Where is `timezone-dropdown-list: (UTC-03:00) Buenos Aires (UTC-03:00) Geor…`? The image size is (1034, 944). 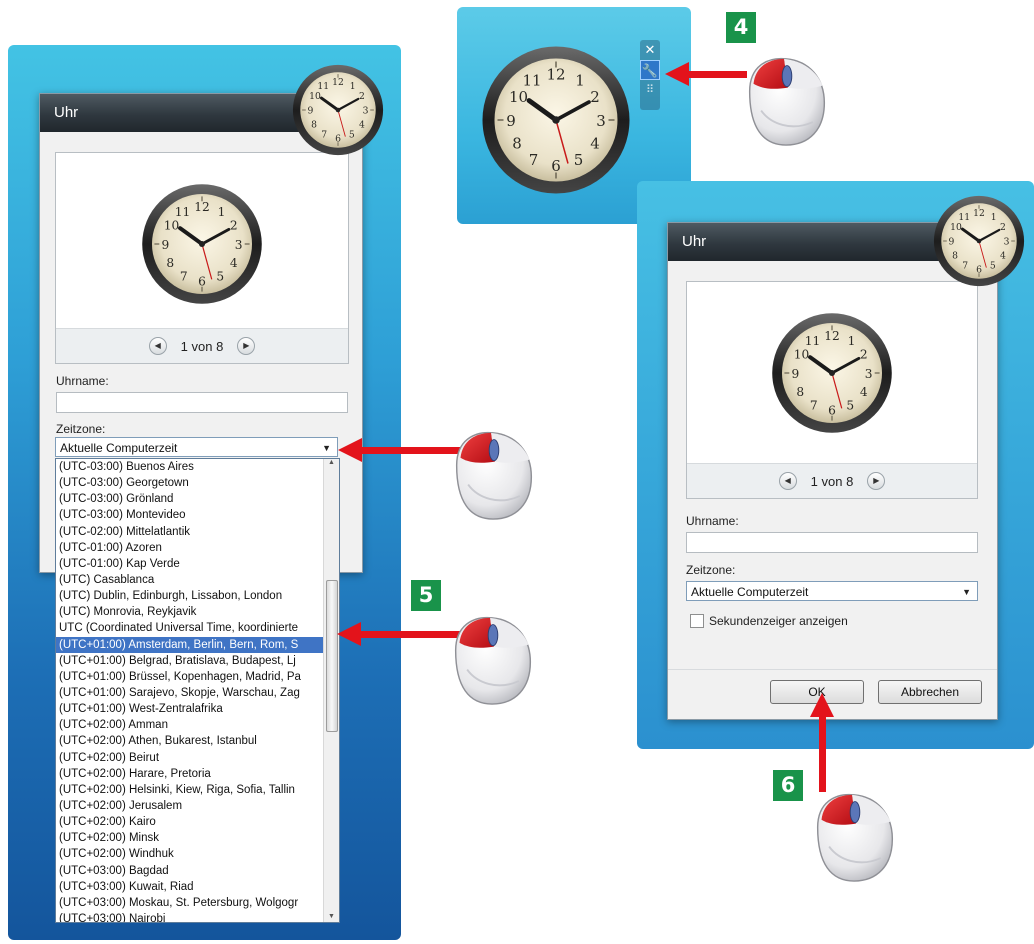
timezone-dropdown-list: (UTC-03:00) Buenos Aires (UTC-03:00) Geor… is located at coordinates (197, 690).